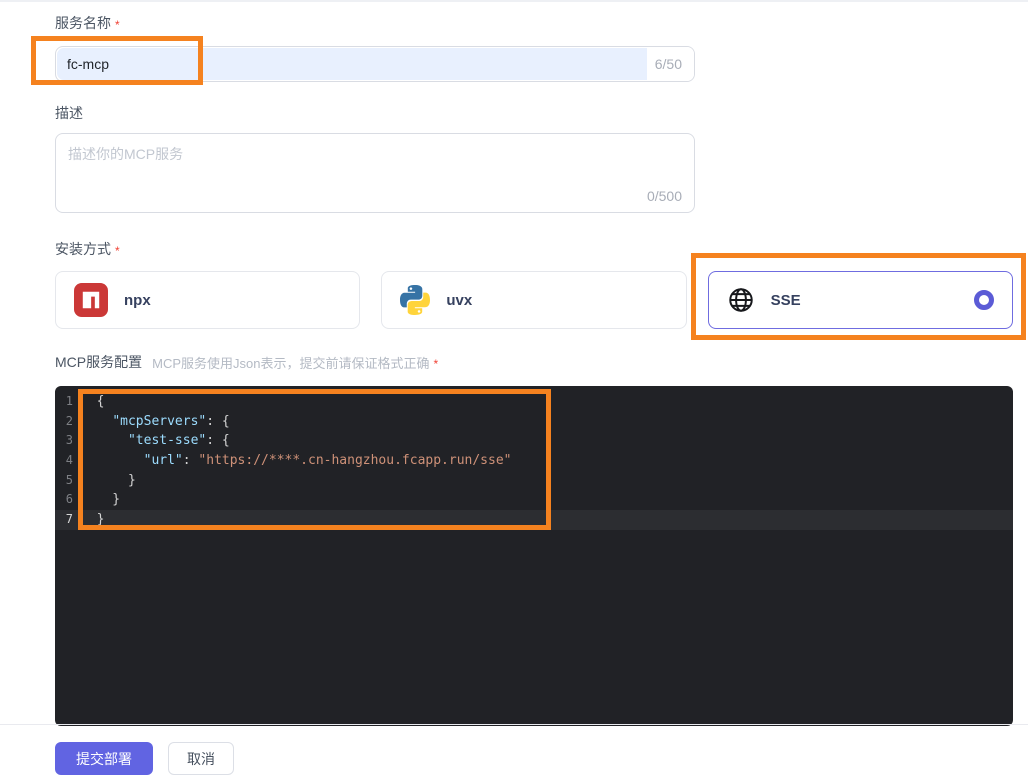 Image resolution: width=1028 pixels, height=780 pixels. I want to click on install-option-uvx: uvx, so click(534, 300).